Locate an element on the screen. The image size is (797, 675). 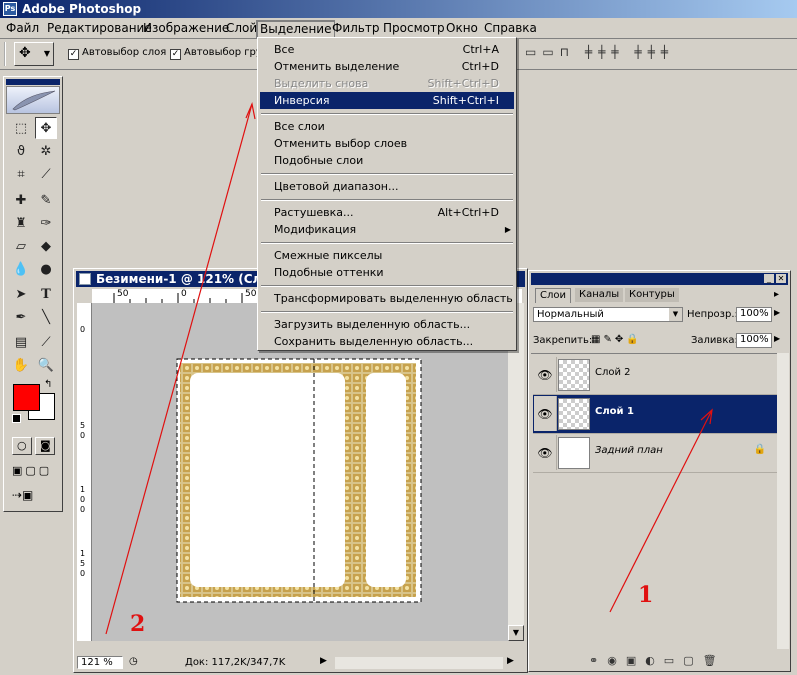
annotation-label-1: 1 is located at coordinates (646, 595).